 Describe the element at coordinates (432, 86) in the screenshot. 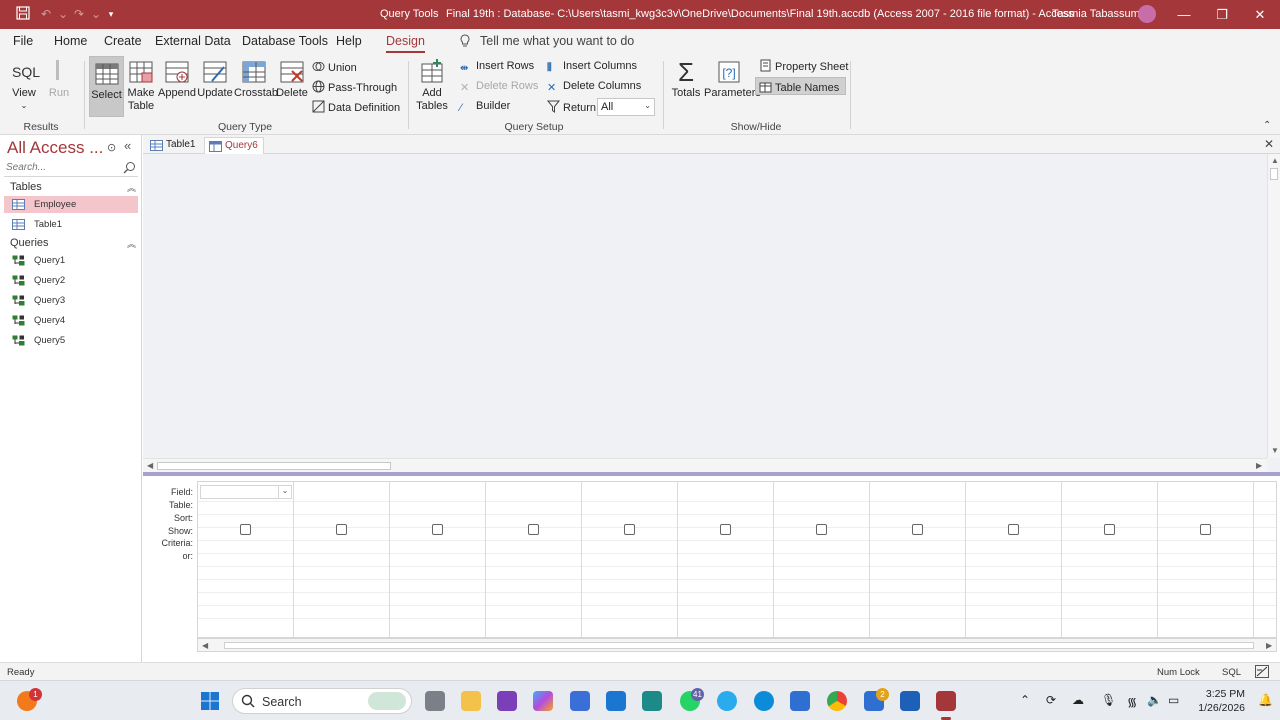

I see `add-tables-button: Add Tables` at that location.